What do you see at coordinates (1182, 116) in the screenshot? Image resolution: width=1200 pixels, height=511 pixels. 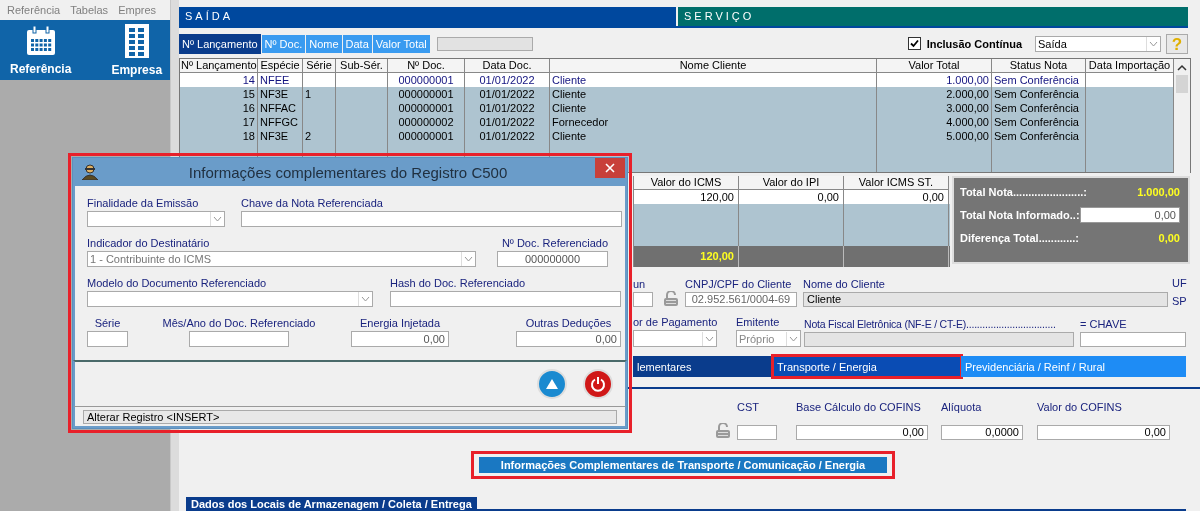 I see `scrollbar` at bounding box center [1182, 116].